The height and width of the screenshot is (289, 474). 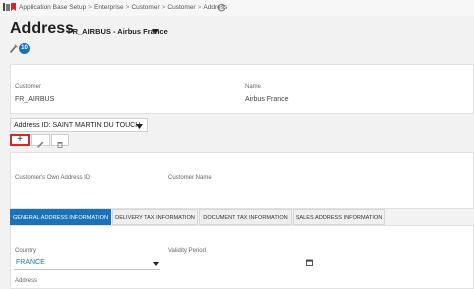 What do you see at coordinates (253, 87) in the screenshot?
I see `name-label: Name` at bounding box center [253, 87].